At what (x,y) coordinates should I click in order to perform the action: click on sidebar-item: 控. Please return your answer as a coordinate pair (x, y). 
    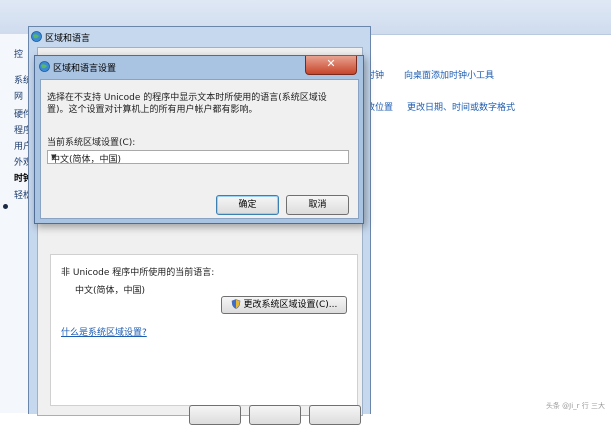
    Looking at the image, I should click on (18, 53).